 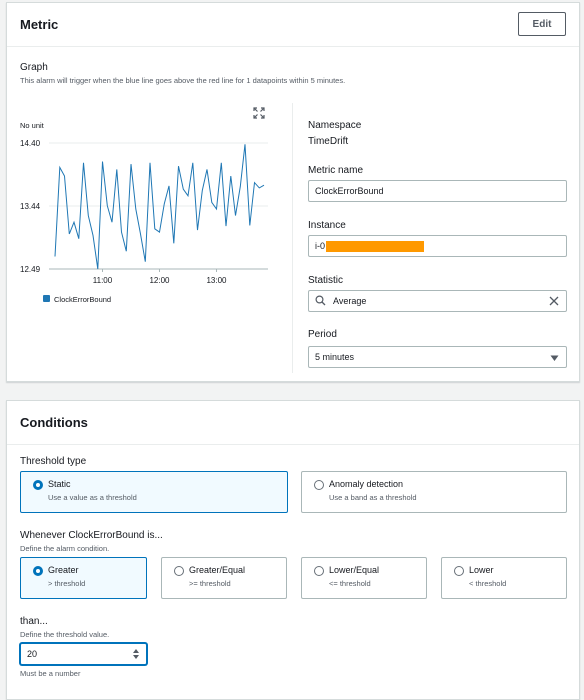 I want to click on operator-lower-equal: Lower/Equal <= threshold, so click(x=364, y=578).